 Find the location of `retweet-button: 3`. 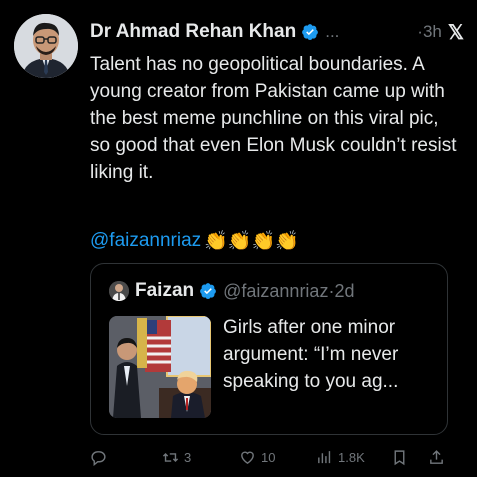

retweet-button: 3 is located at coordinates (176, 457).